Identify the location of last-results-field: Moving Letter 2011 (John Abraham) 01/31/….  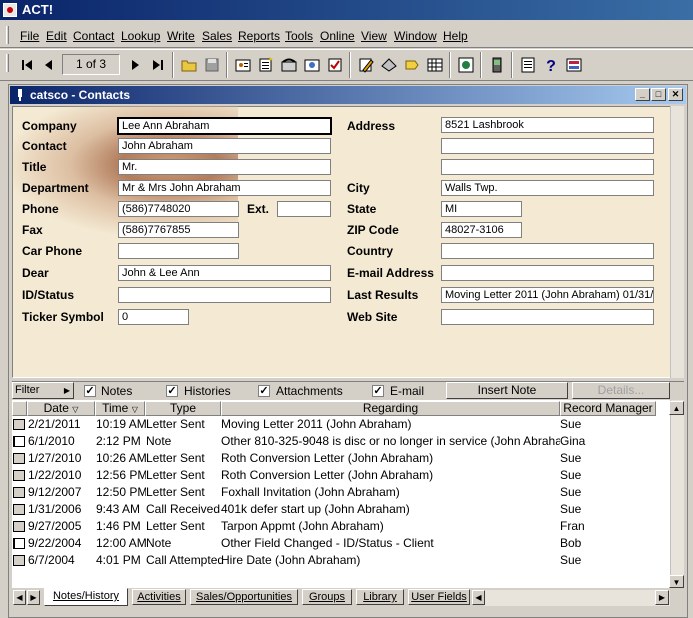
(547, 295).